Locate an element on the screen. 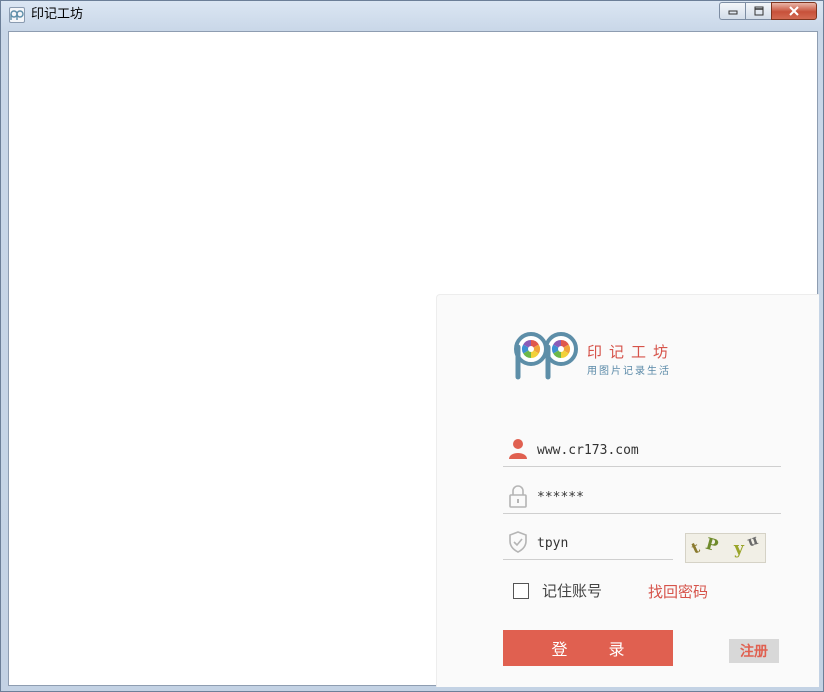 The width and height of the screenshot is (824, 692). captcha-char: y is located at coordinates (739, 549).